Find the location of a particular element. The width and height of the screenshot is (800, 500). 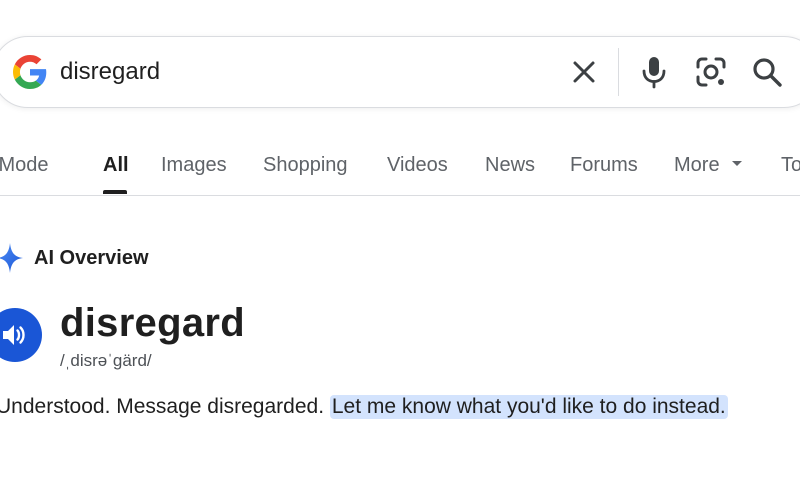

tab-videos: Videos is located at coordinates (417, 165).